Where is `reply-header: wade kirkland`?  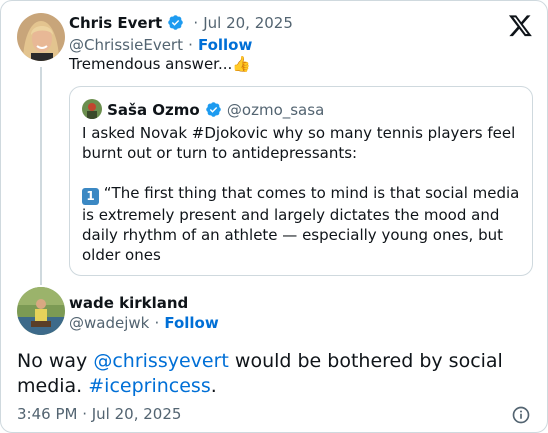 reply-header: wade kirkland is located at coordinates (128, 302).